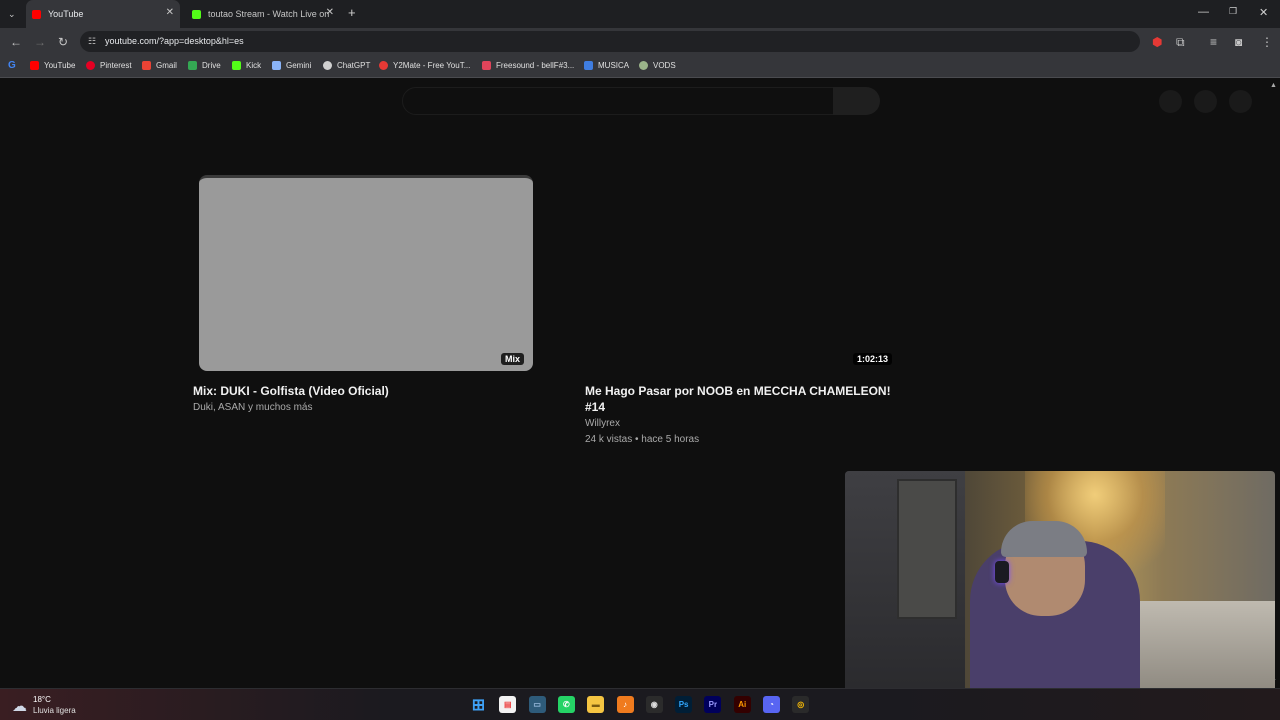 The width and height of the screenshot is (1280, 720). I want to click on notifications-button-placeholder, so click(1205, 101).